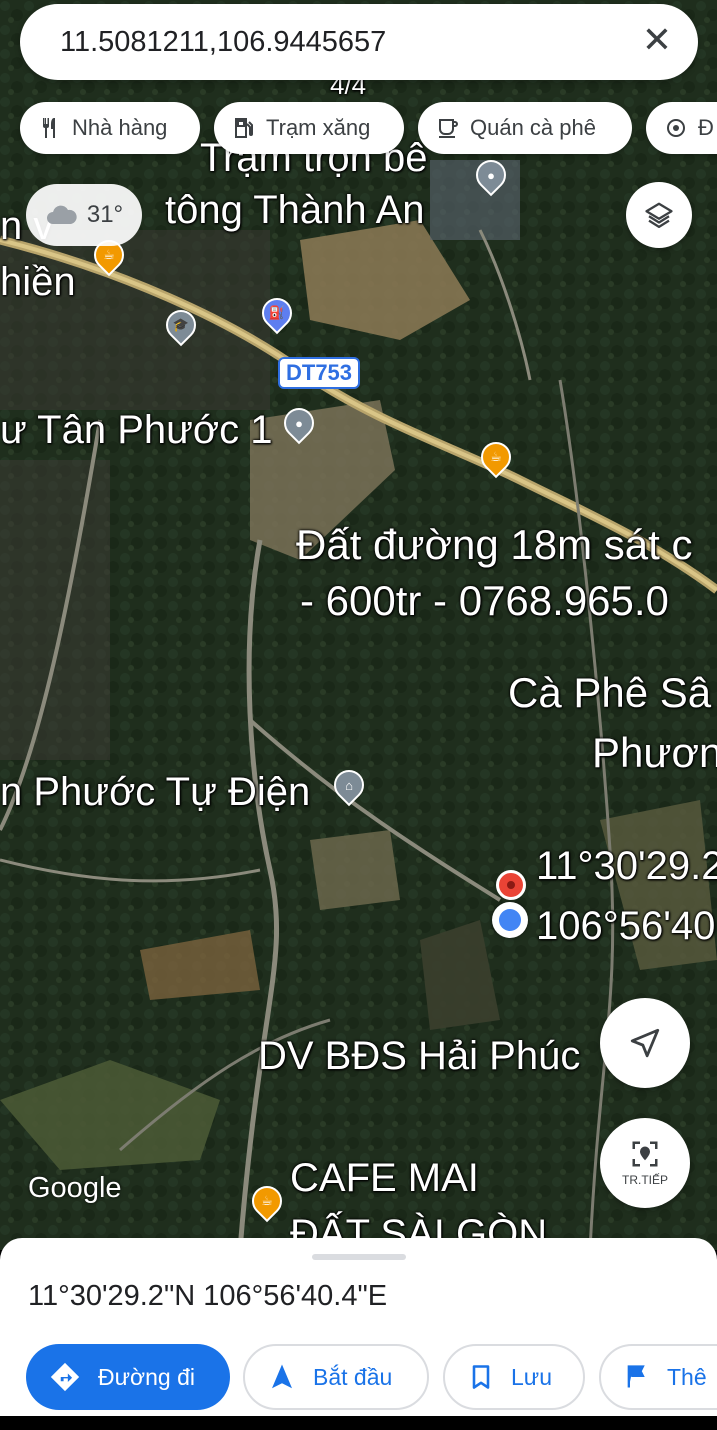 The height and width of the screenshot is (1430, 717). I want to click on map-label-phuon: Phươn, so click(654, 752).